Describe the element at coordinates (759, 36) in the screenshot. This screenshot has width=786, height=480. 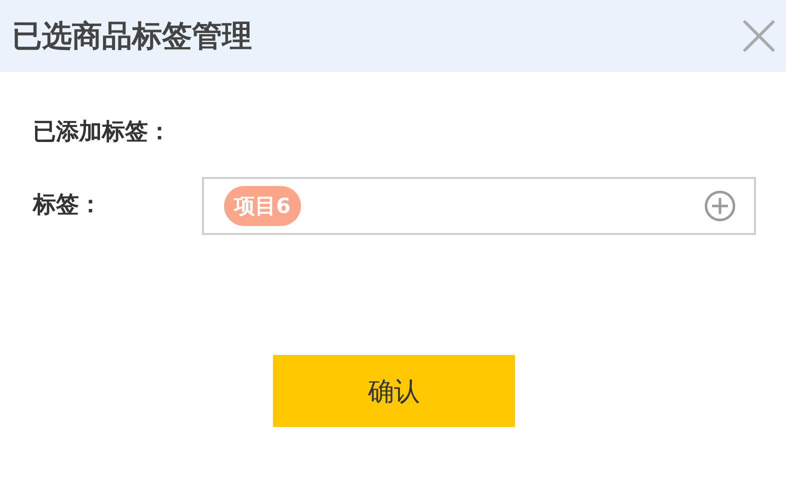
I see `close-icon` at that location.